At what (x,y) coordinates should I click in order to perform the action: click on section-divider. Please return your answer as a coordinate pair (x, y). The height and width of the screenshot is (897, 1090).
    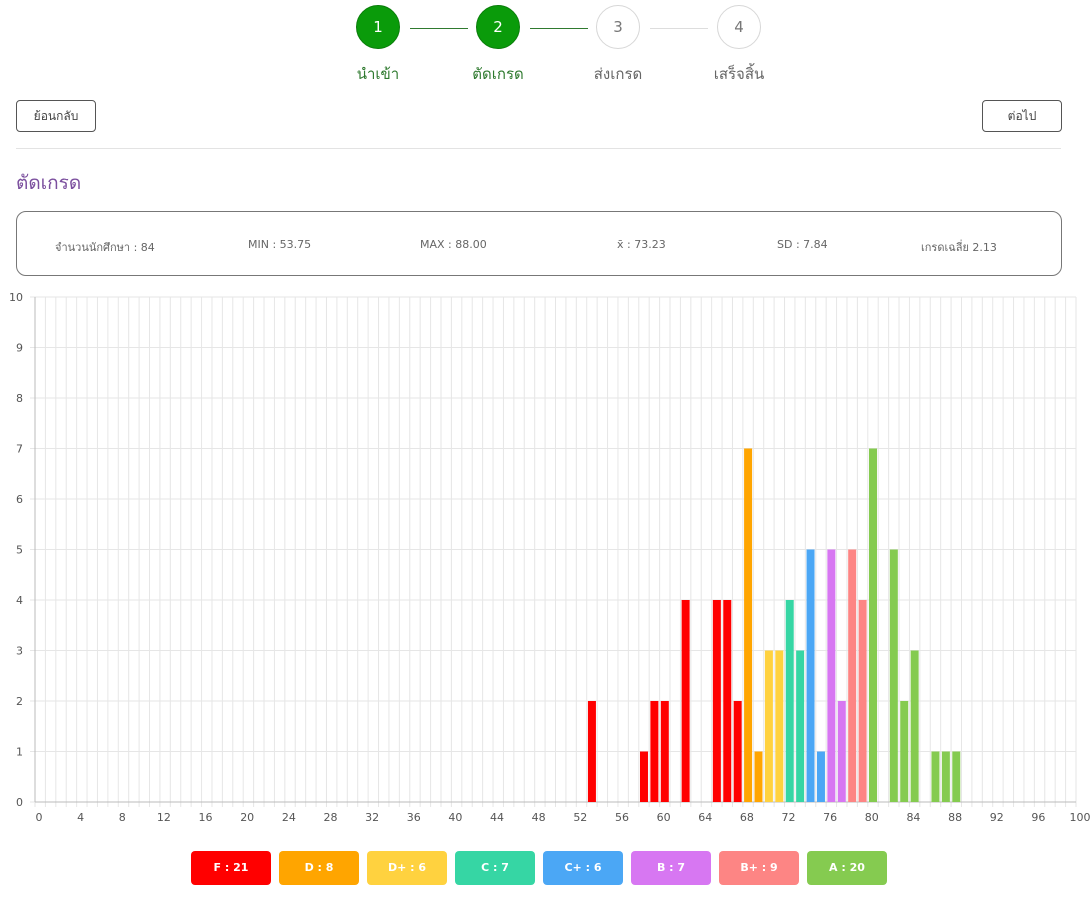
    Looking at the image, I should click on (538, 148).